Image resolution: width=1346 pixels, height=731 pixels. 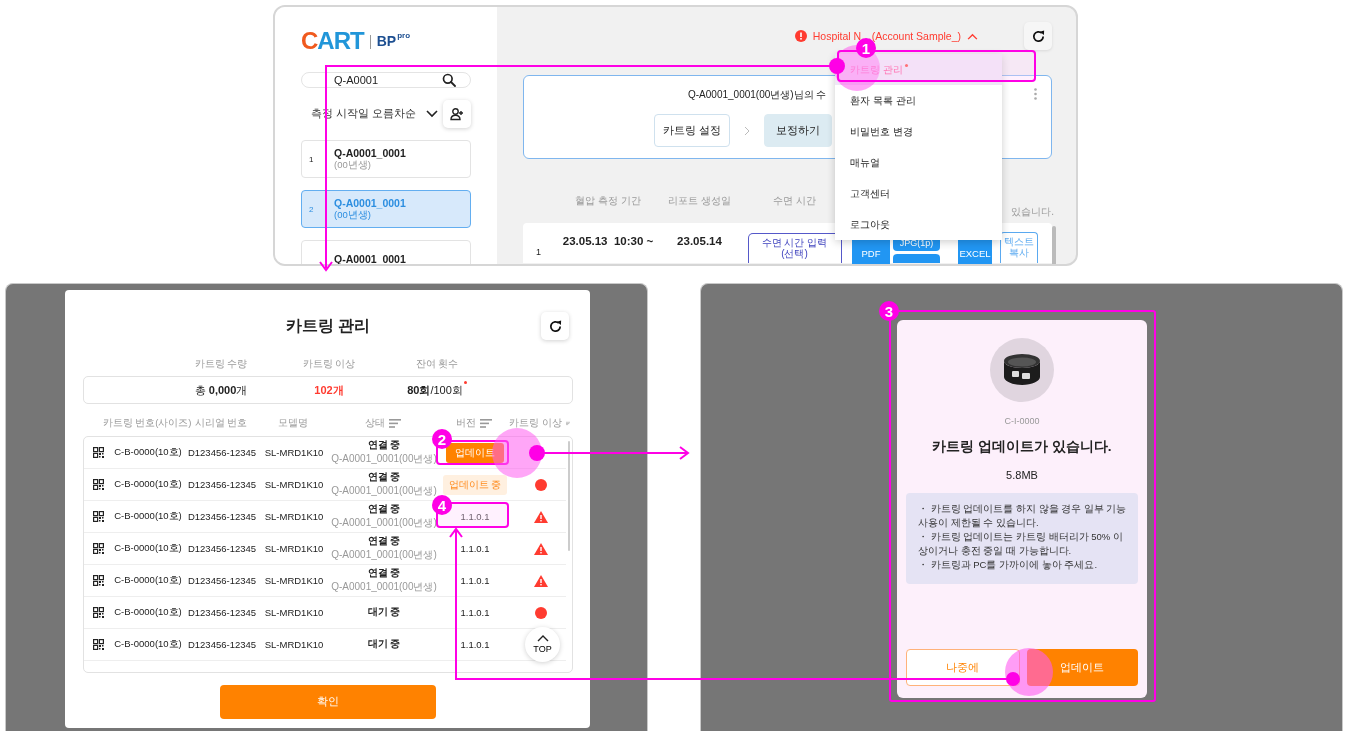 I want to click on stat-value: 총 0,000개, so click(x=221, y=390).